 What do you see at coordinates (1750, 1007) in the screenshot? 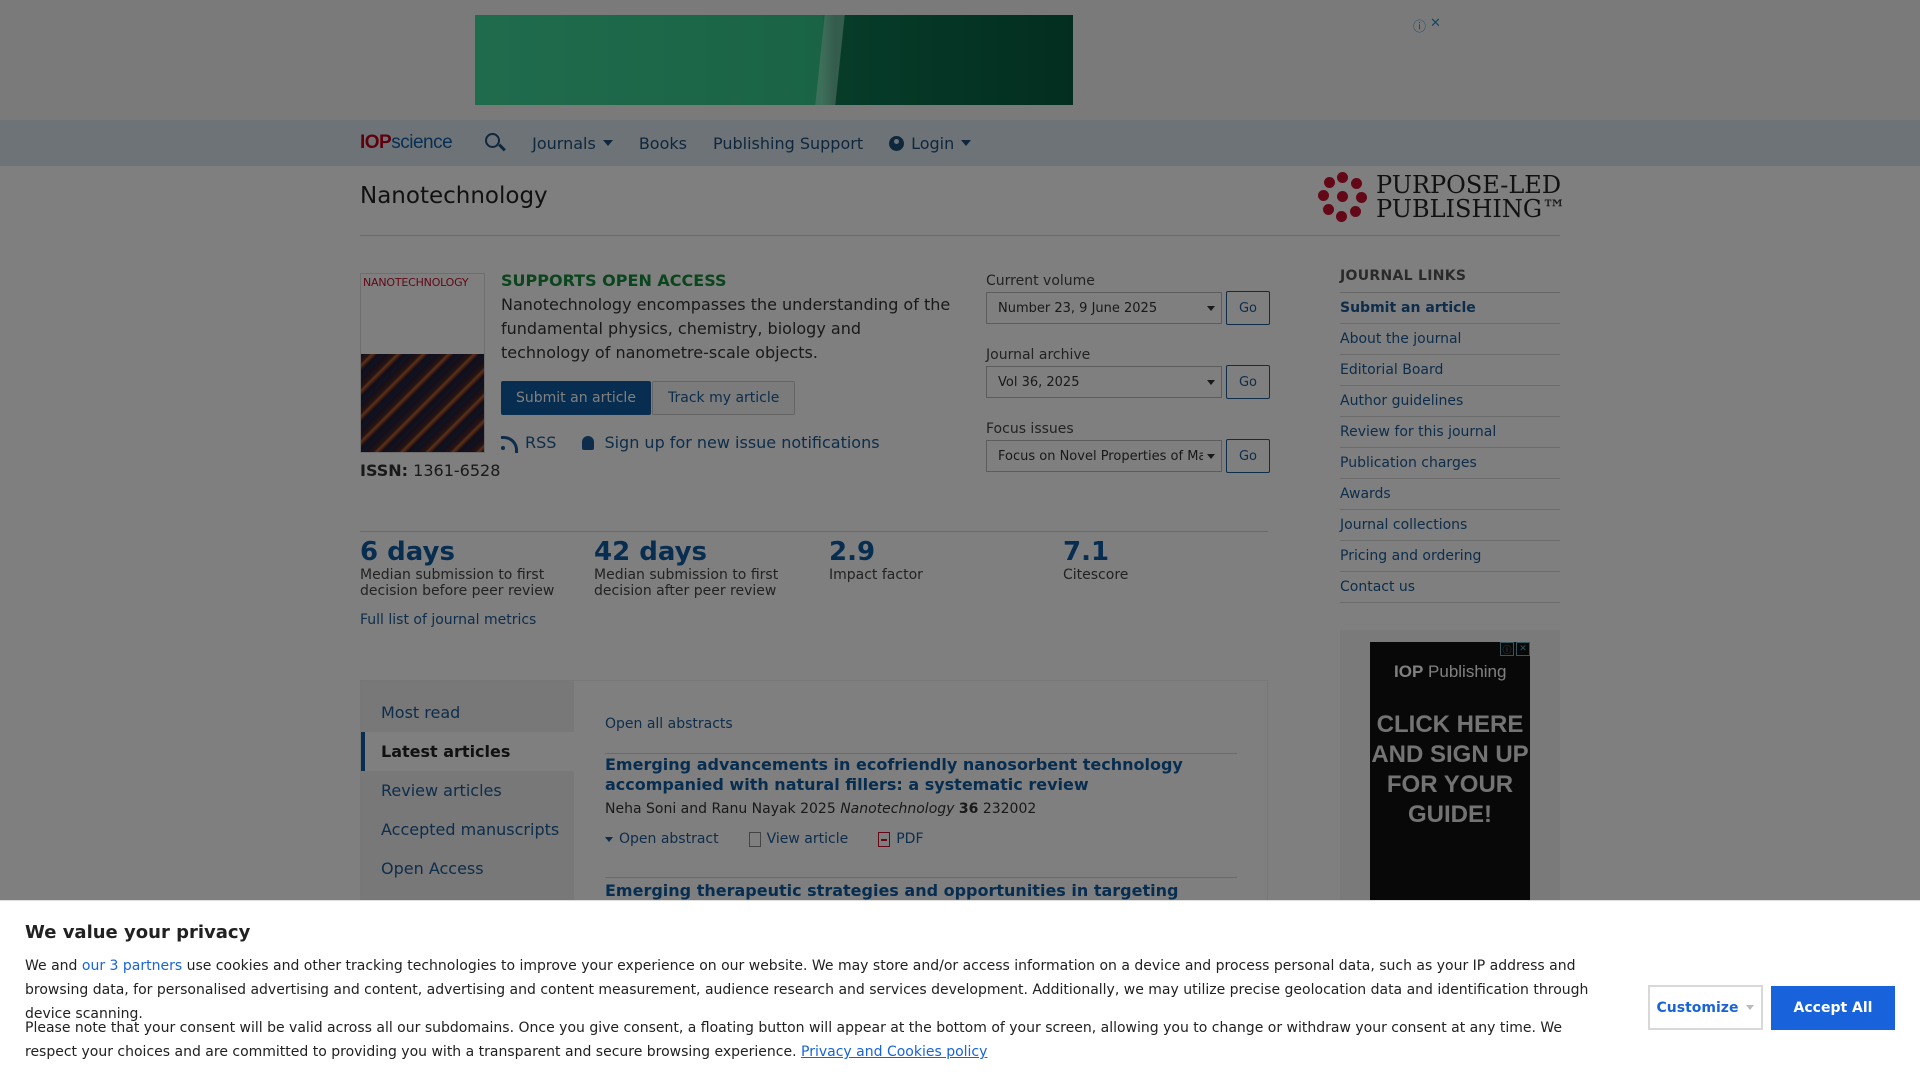
I see `chevron-down-icon` at bounding box center [1750, 1007].